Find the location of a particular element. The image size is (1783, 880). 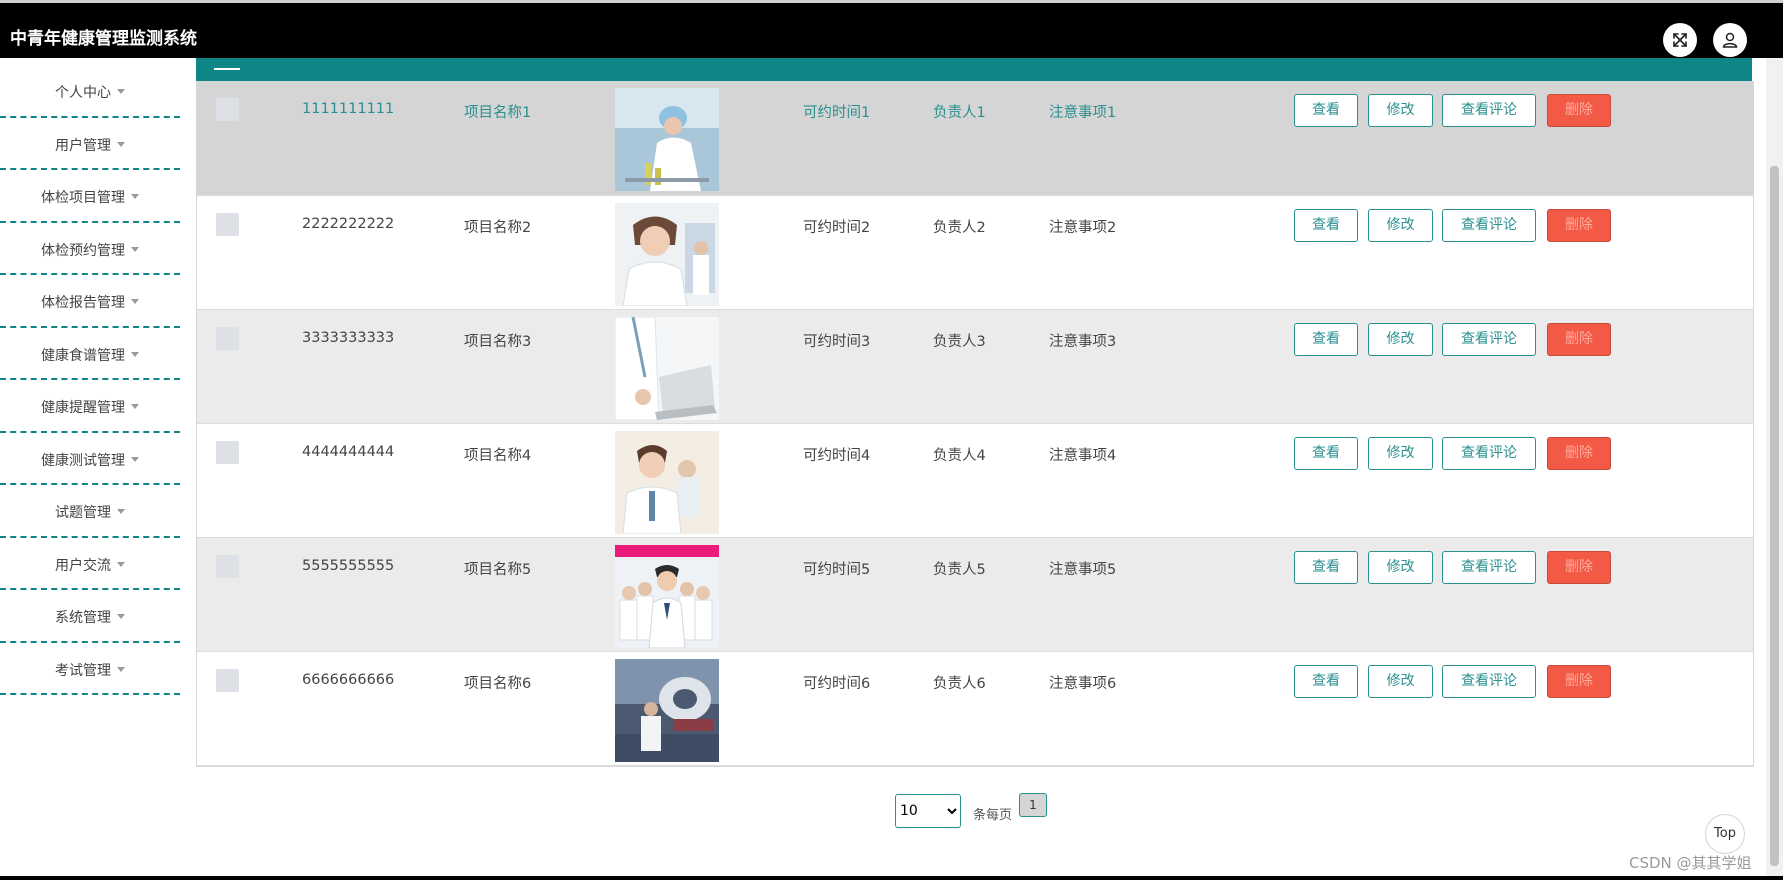

page-number-button: 1 is located at coordinates (1033, 805).